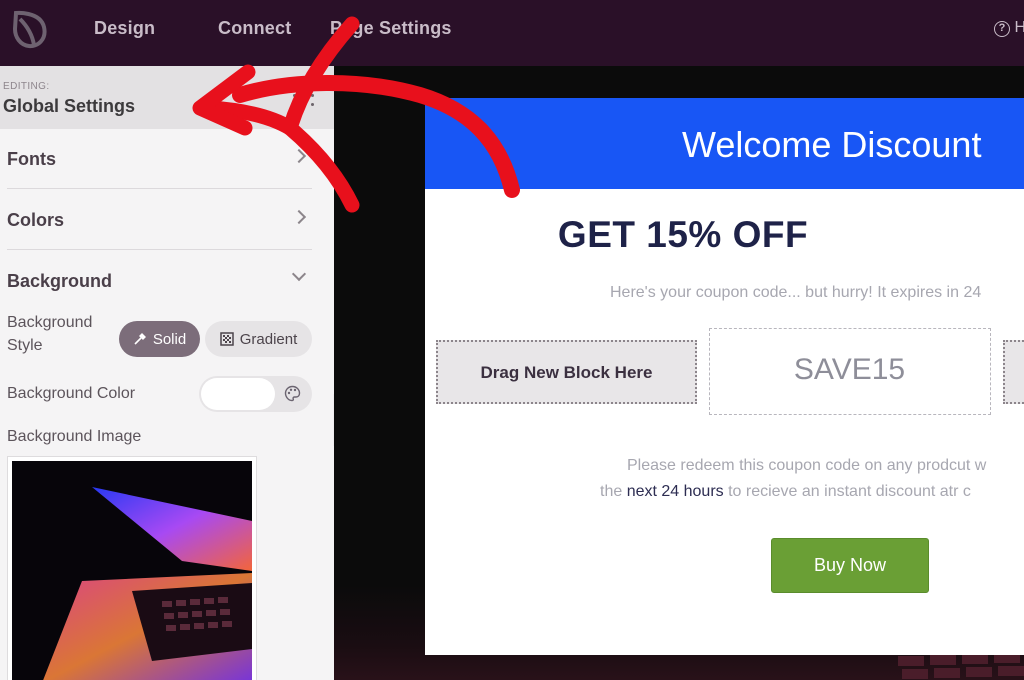  Describe the element at coordinates (961, 666) in the screenshot. I see `keyboard-backdrop` at that location.